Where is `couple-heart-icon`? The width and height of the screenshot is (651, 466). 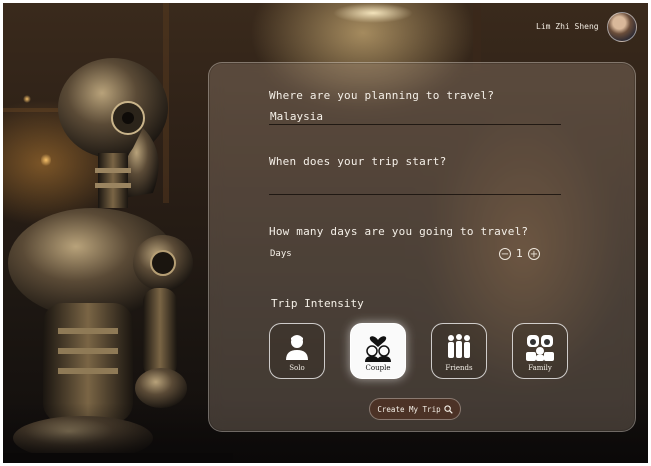 couple-heart-icon is located at coordinates (378, 349).